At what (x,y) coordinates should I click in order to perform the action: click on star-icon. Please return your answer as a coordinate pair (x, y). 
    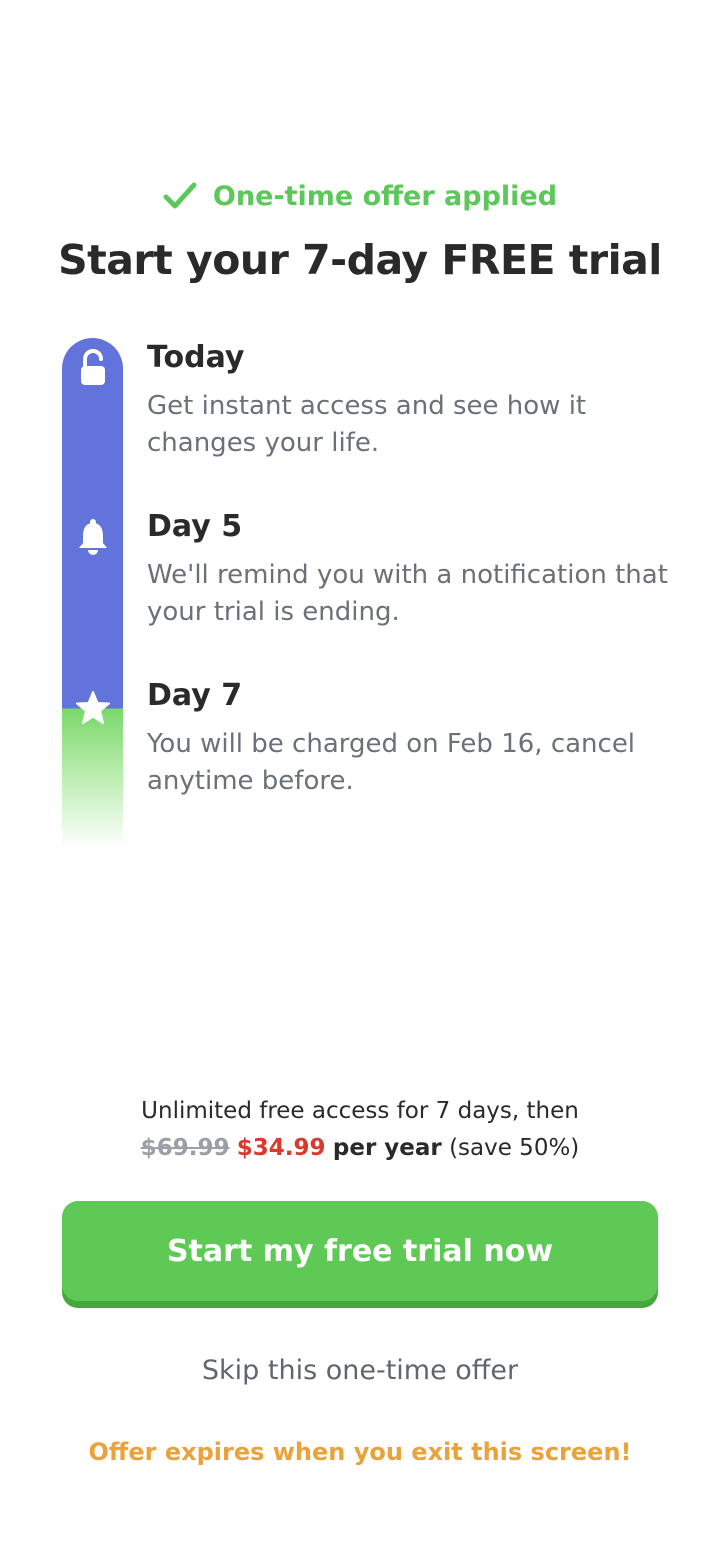
    Looking at the image, I should click on (92, 708).